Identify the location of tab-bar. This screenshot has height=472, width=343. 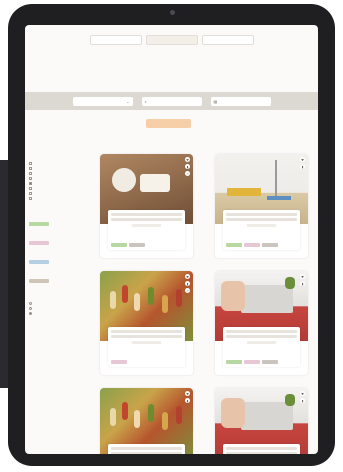
(171, 40).